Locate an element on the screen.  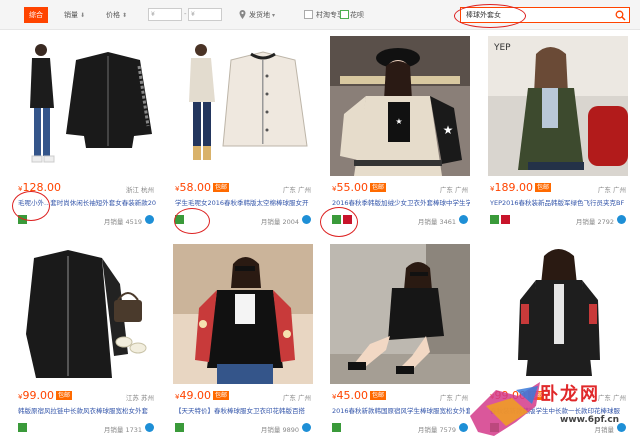
huabei-checkbox is located at coordinates (344, 14).